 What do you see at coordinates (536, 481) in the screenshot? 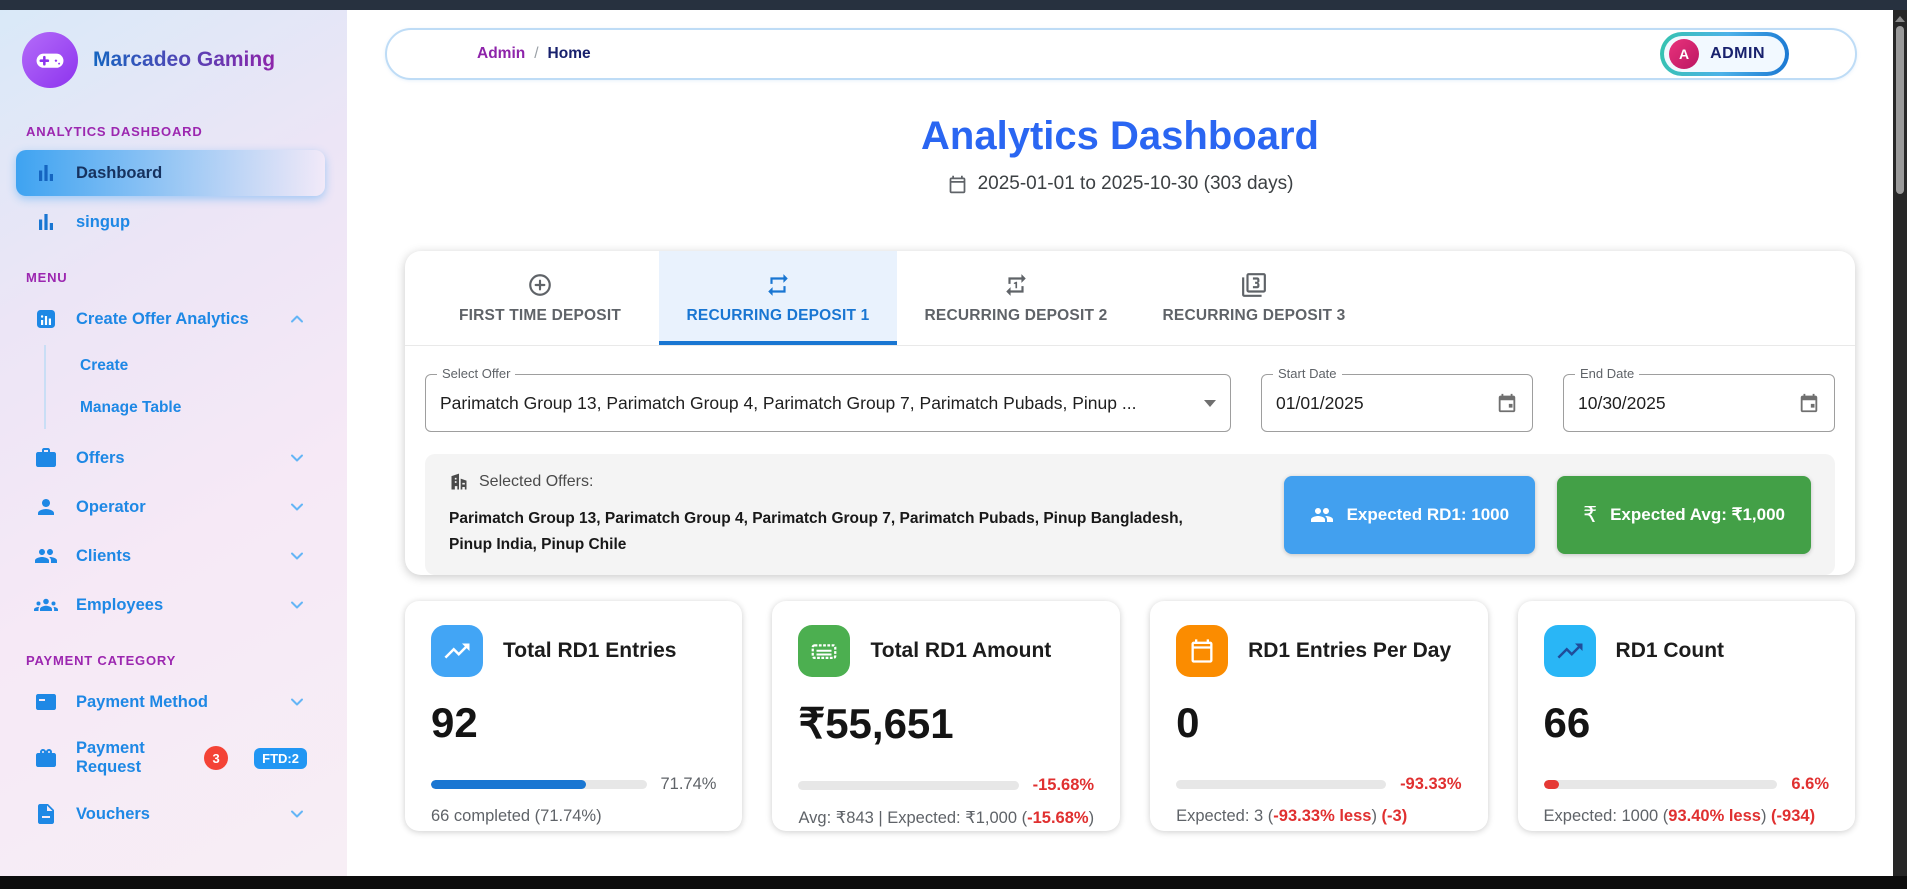
I see `selected-offers-label: Selected Offers:` at bounding box center [536, 481].